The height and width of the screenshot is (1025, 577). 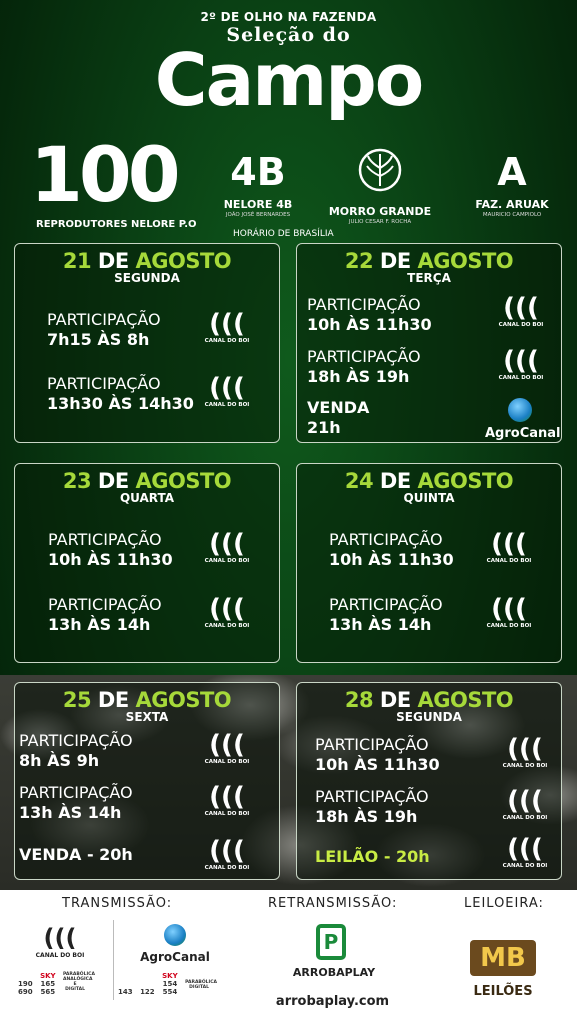 What do you see at coordinates (116, 224) in the screenshot?
I see `bull-count-label: REPRODUTORES NELORE P.O` at bounding box center [116, 224].